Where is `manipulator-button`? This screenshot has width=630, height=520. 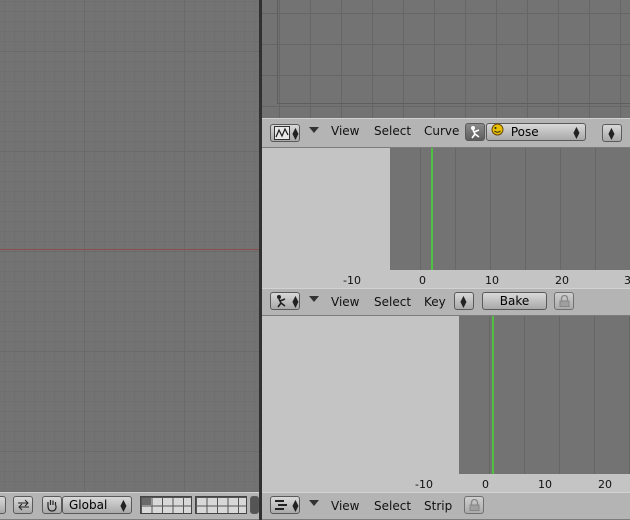 manipulator-button is located at coordinates (52, 505).